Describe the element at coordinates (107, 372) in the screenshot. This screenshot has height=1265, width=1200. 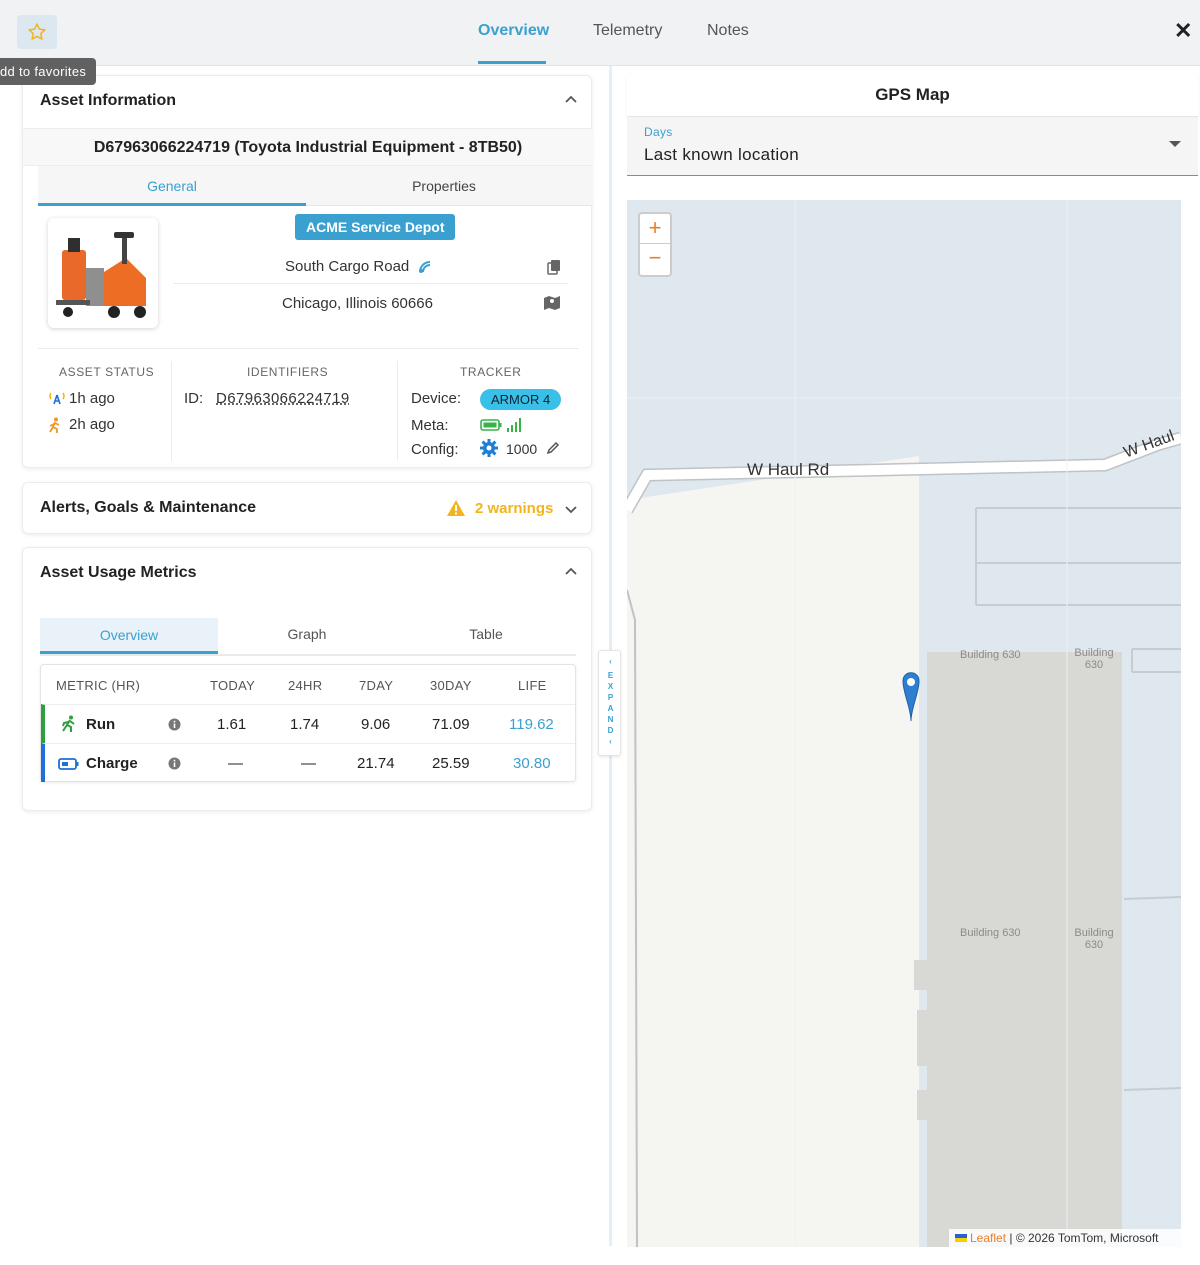
I see `asset-status-header: ASSET STATUS` at that location.